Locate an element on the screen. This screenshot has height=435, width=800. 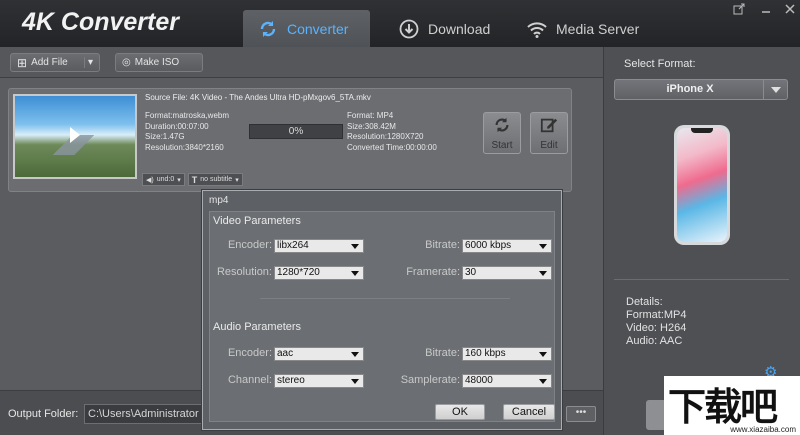
text-icon: T is located at coordinates (194, 179).